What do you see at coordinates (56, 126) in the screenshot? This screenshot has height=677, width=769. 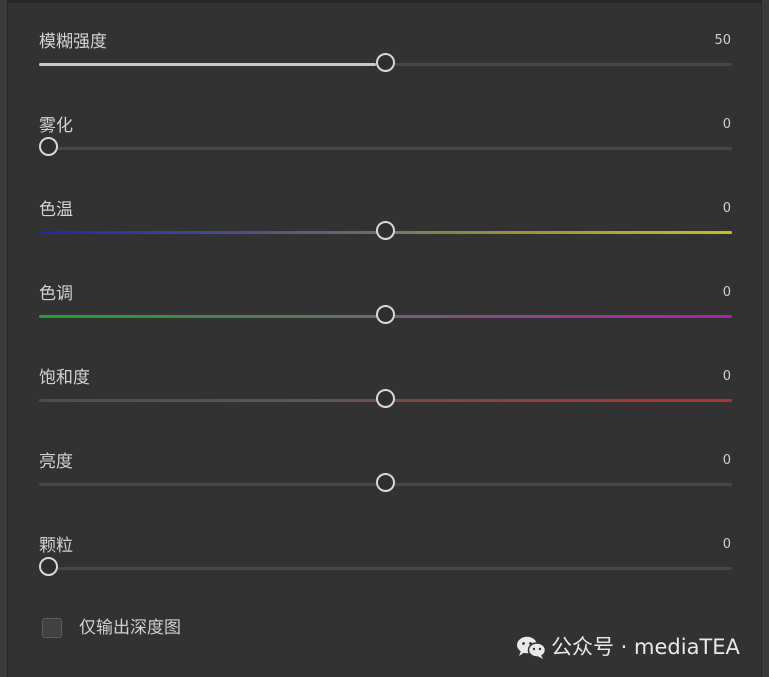 I see `slider-label: 雾化` at bounding box center [56, 126].